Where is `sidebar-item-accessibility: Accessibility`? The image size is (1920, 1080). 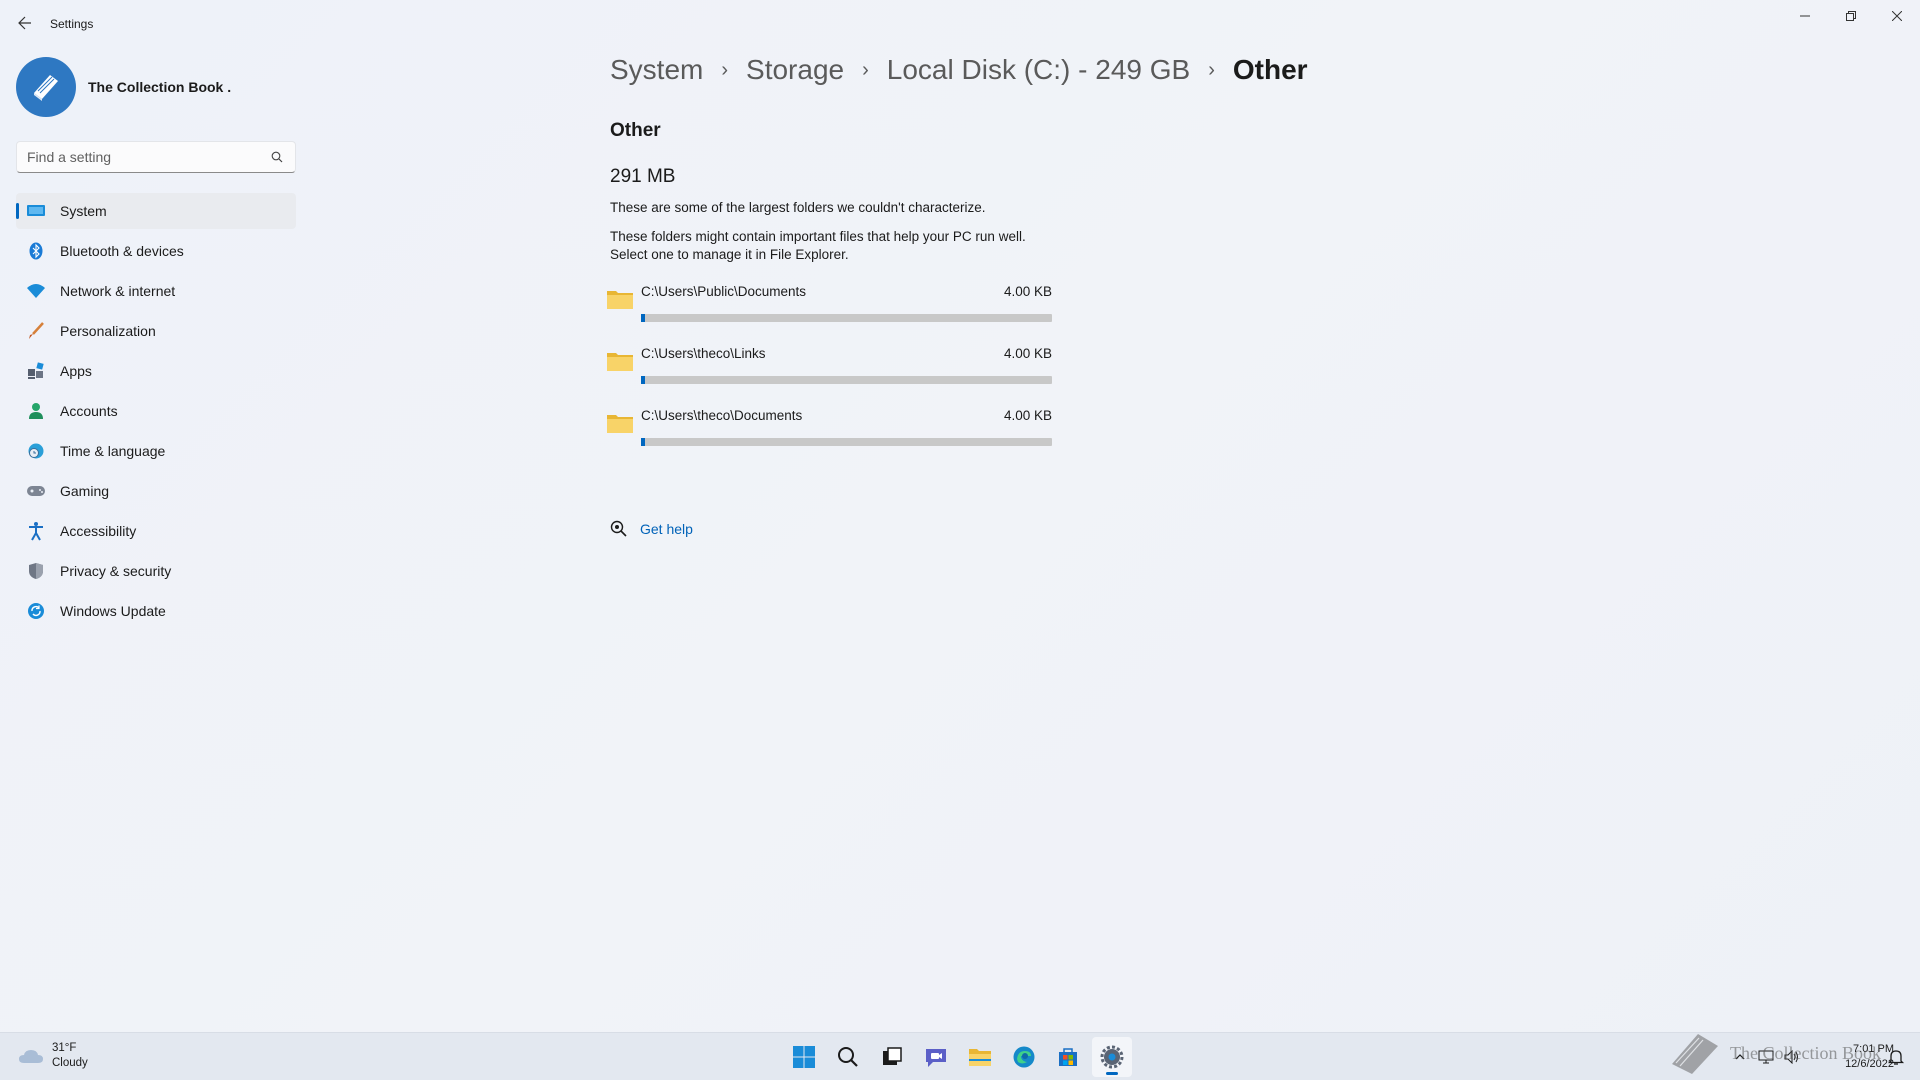 sidebar-item-accessibility: Accessibility is located at coordinates (156, 531).